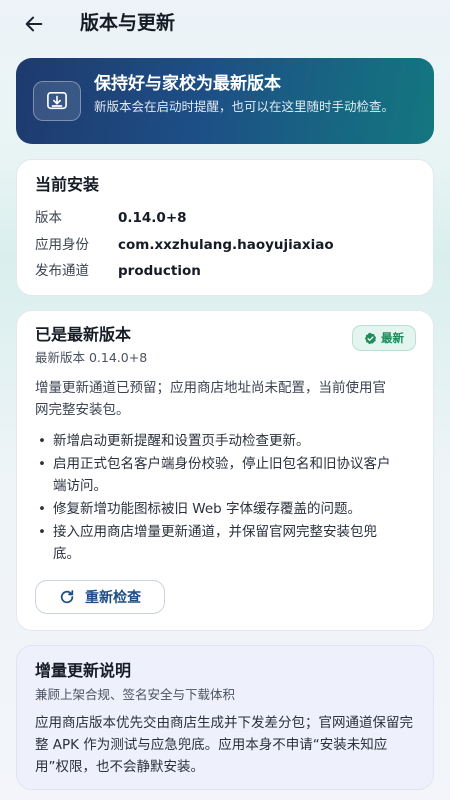 The height and width of the screenshot is (800, 450). I want to click on latest-subtitle: 最新版本 0.14.0+8, so click(91, 357).